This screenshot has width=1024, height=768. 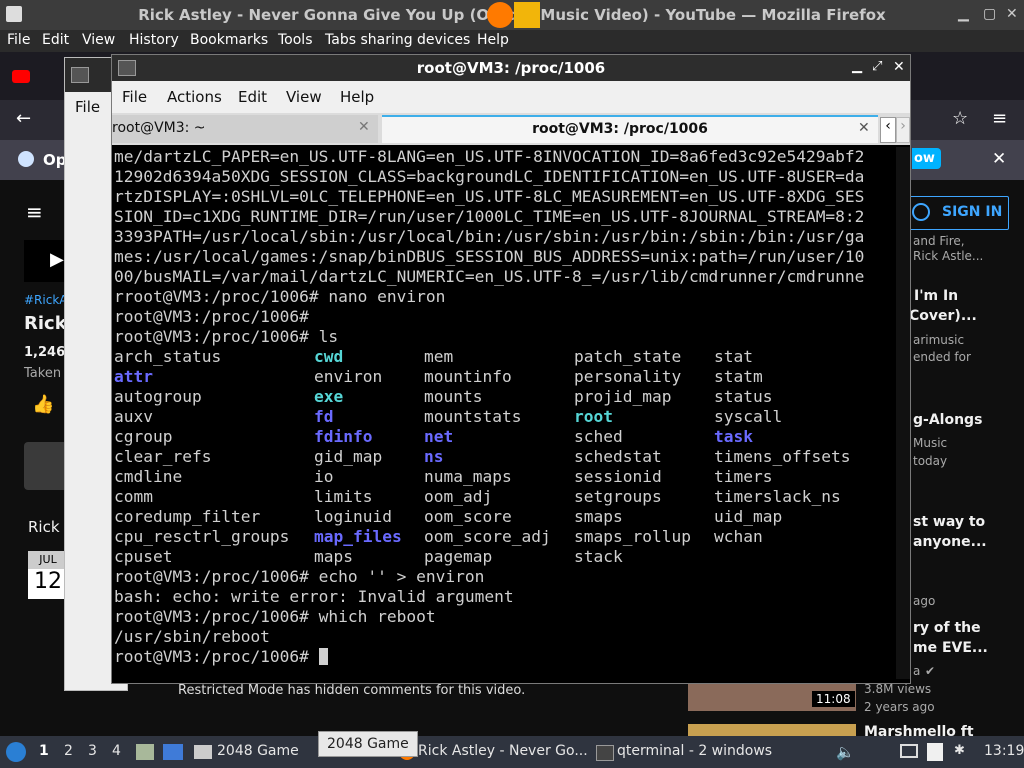 What do you see at coordinates (930, 443) in the screenshot?
I see `rec-3-meta-1: Music` at bounding box center [930, 443].